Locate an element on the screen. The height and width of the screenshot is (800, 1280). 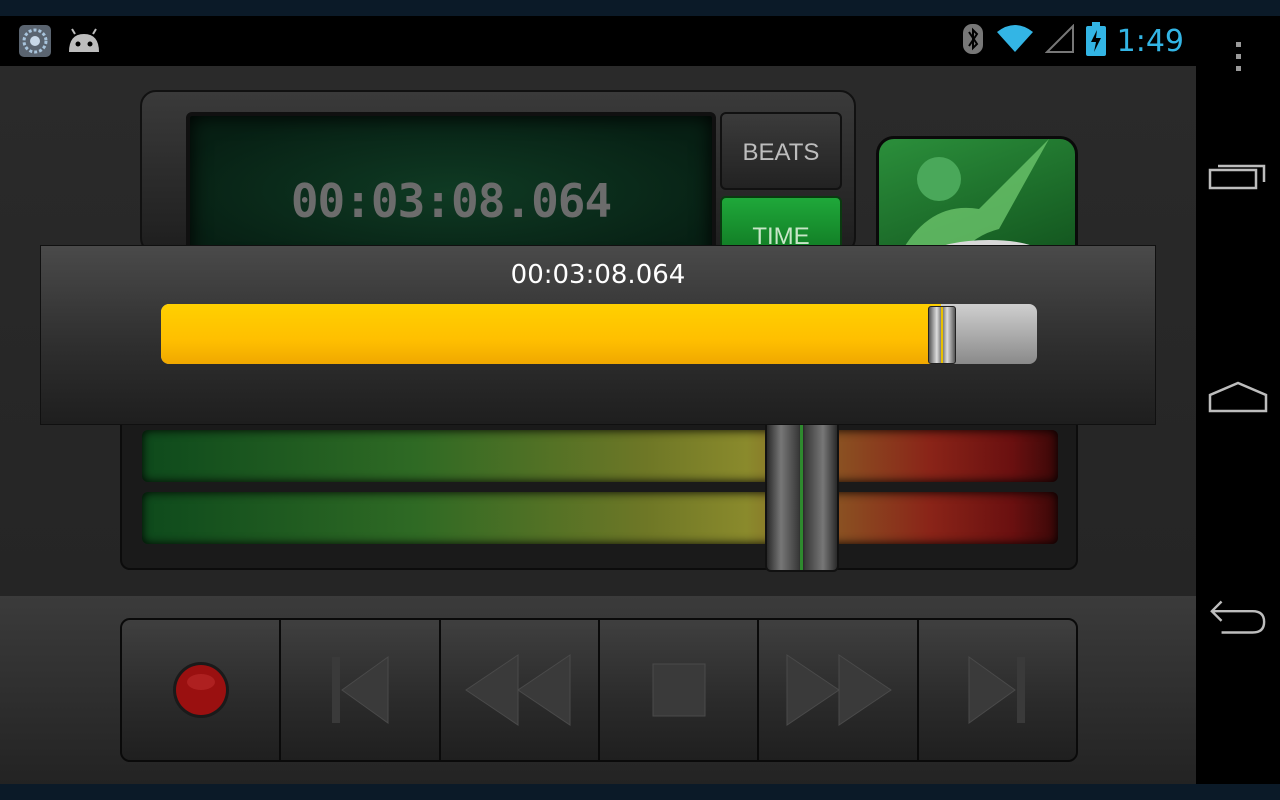
seek-thumb is located at coordinates (941, 335).